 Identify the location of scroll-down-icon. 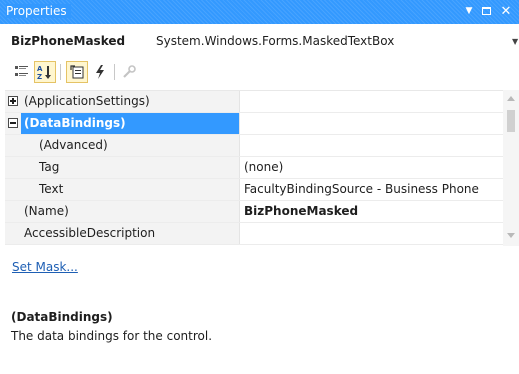
(511, 235).